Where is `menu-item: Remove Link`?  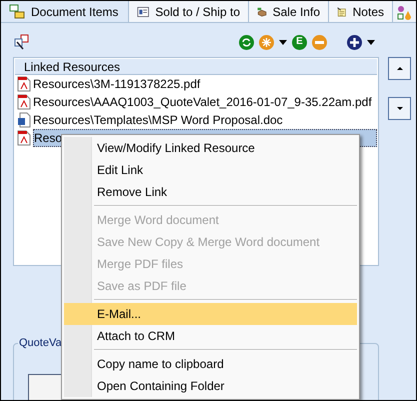 menu-item: Remove Link is located at coordinates (210, 192).